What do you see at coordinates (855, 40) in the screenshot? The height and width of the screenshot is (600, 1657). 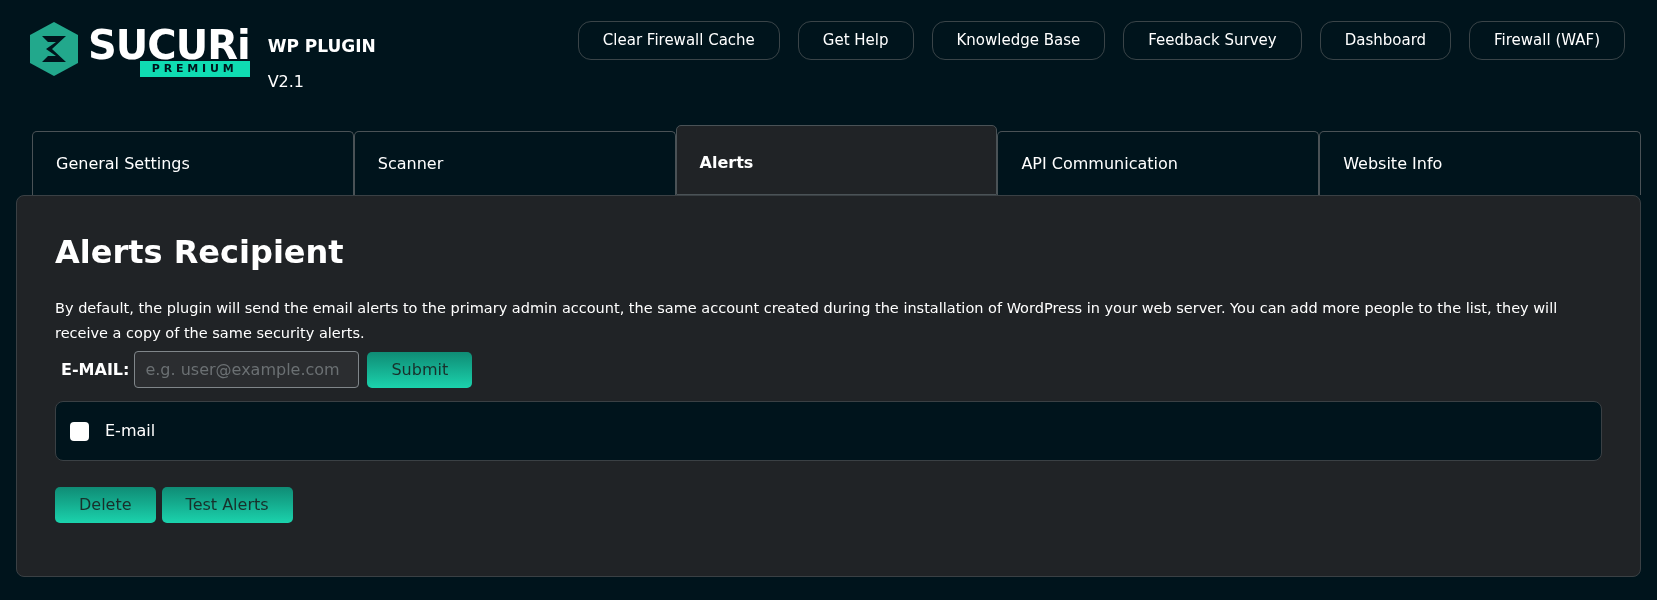 I see `header-link-button: Get Help` at bounding box center [855, 40].